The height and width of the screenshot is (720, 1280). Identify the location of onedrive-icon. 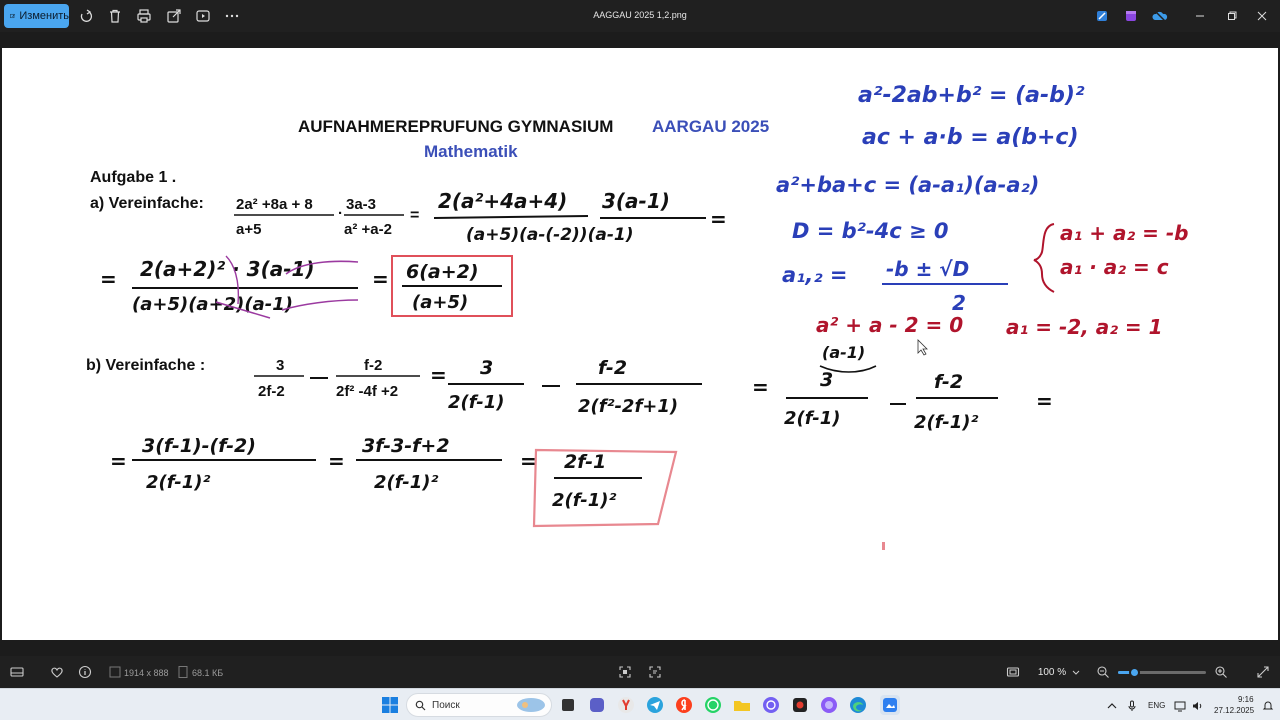
(1160, 16).